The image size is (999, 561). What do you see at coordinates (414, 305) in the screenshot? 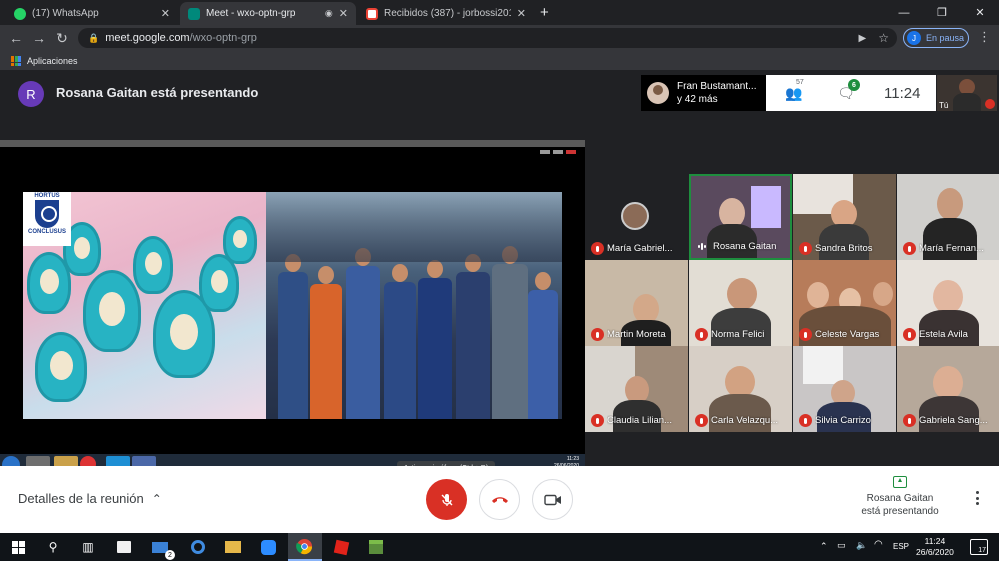
I see `students-photo` at bounding box center [414, 305].